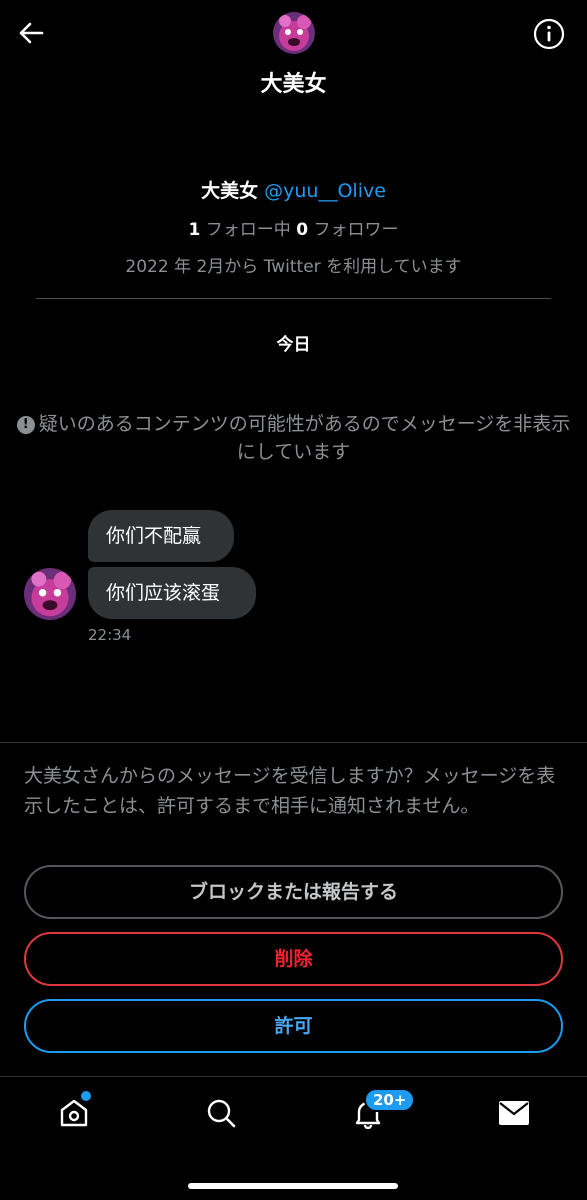 Image resolution: width=587 pixels, height=1200 pixels. I want to click on tab-messages, so click(514, 1113).